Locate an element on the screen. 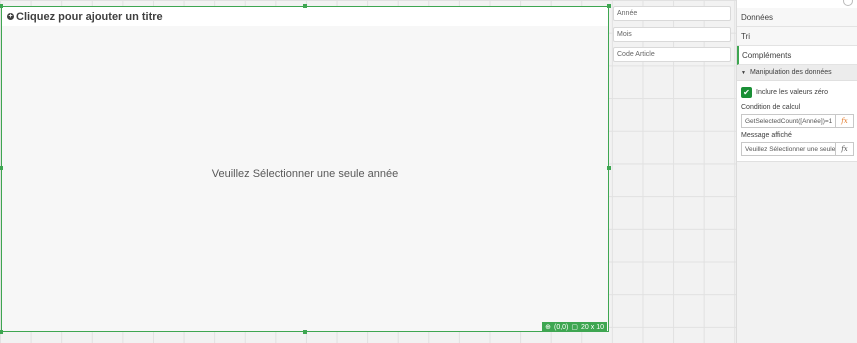 The height and width of the screenshot is (343, 857). subsection-label: Manipulation des données is located at coordinates (790, 72).